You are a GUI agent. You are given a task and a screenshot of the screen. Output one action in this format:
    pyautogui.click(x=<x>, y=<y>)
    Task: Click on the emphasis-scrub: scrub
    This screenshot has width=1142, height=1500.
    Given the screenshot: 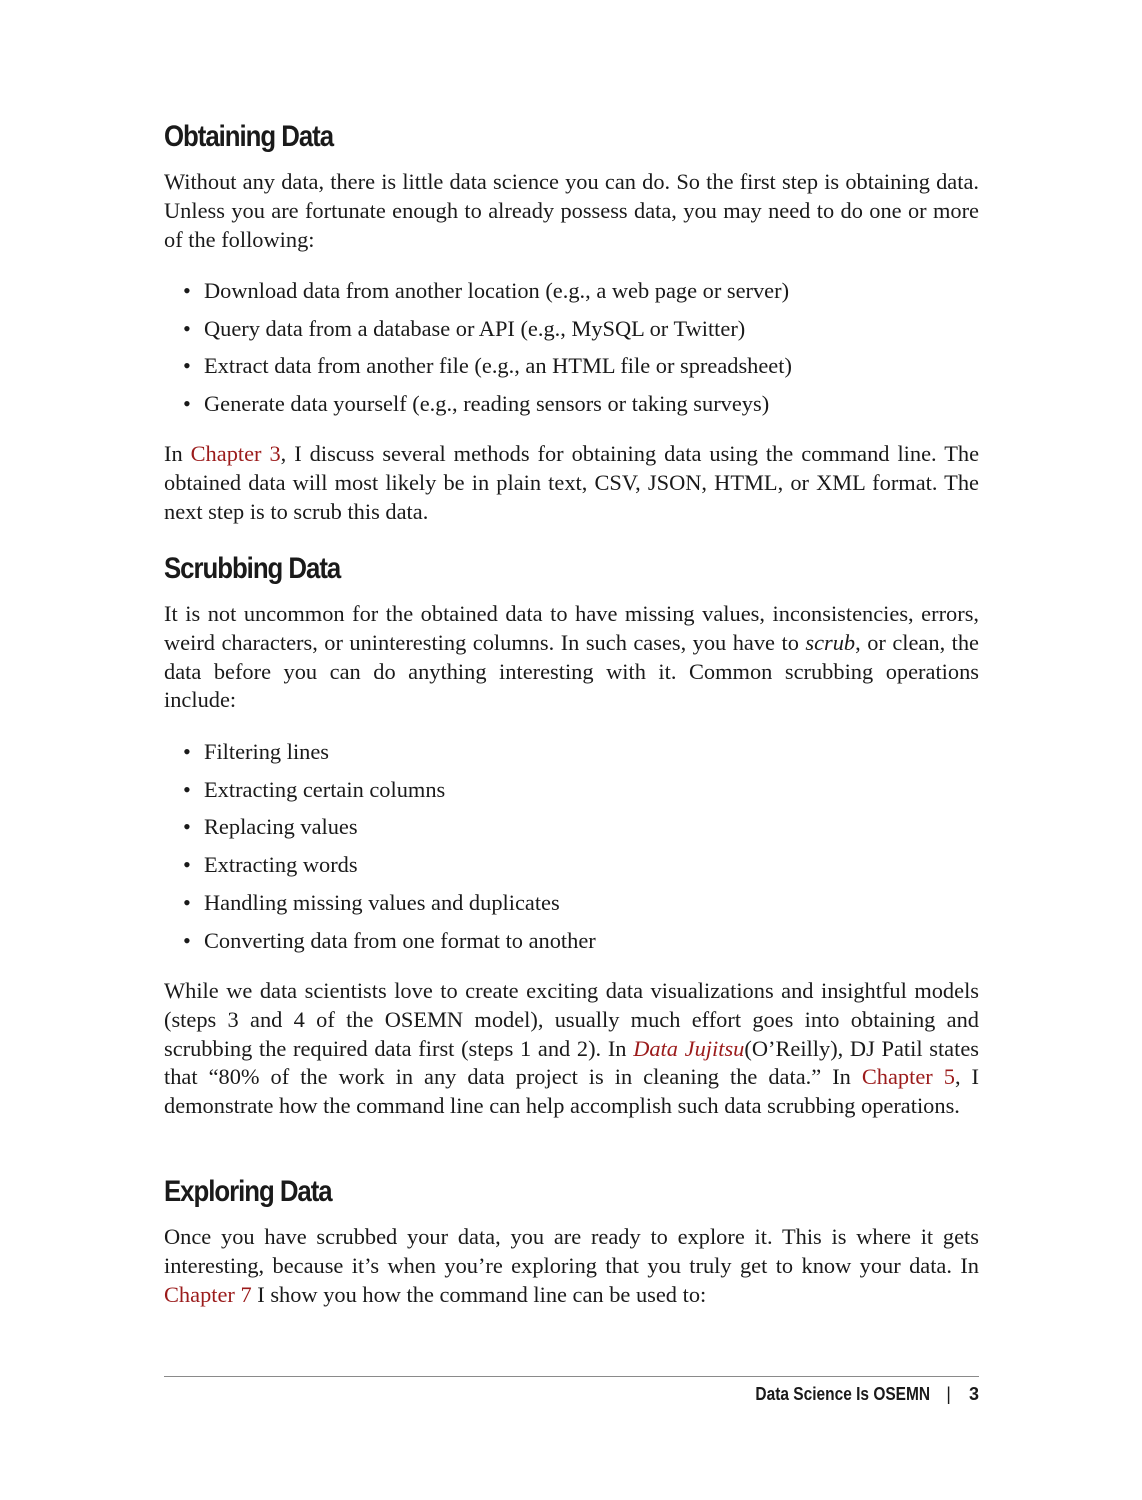 What is the action you would take?
    pyautogui.click(x=830, y=642)
    